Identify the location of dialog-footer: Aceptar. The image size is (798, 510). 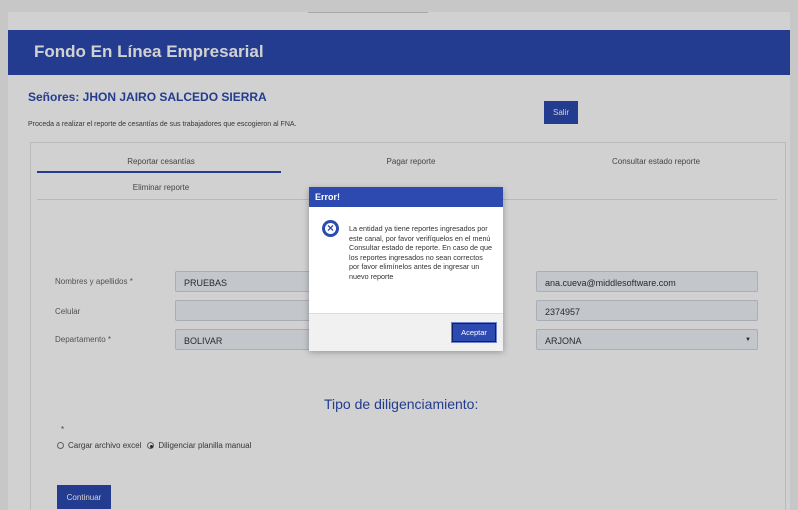
(406, 332).